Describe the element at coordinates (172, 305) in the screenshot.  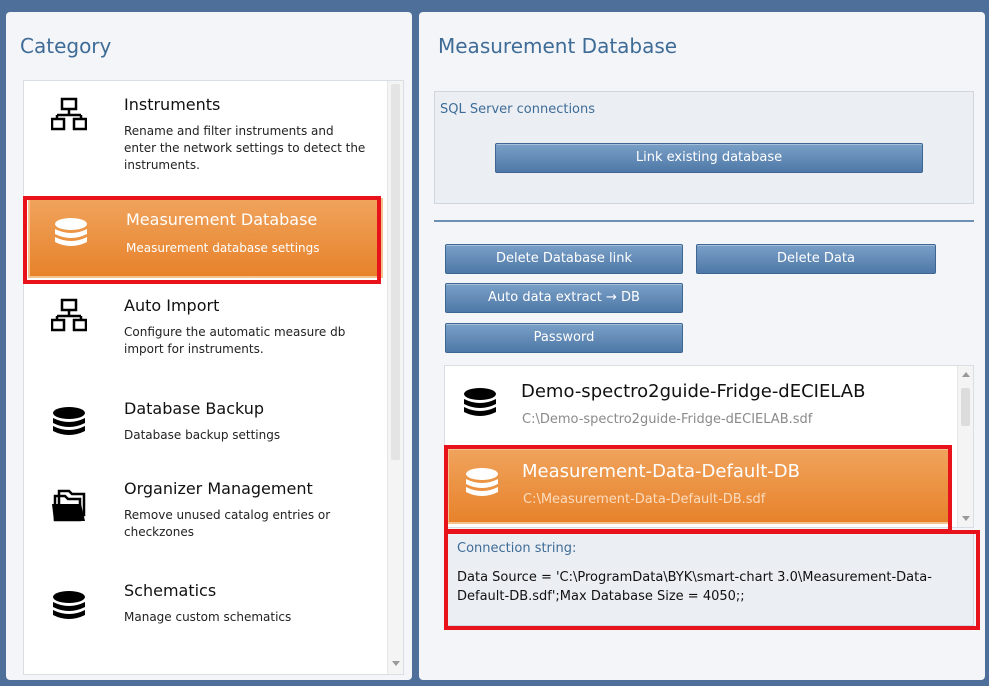
I see `category-item-title: Auto Import` at that location.